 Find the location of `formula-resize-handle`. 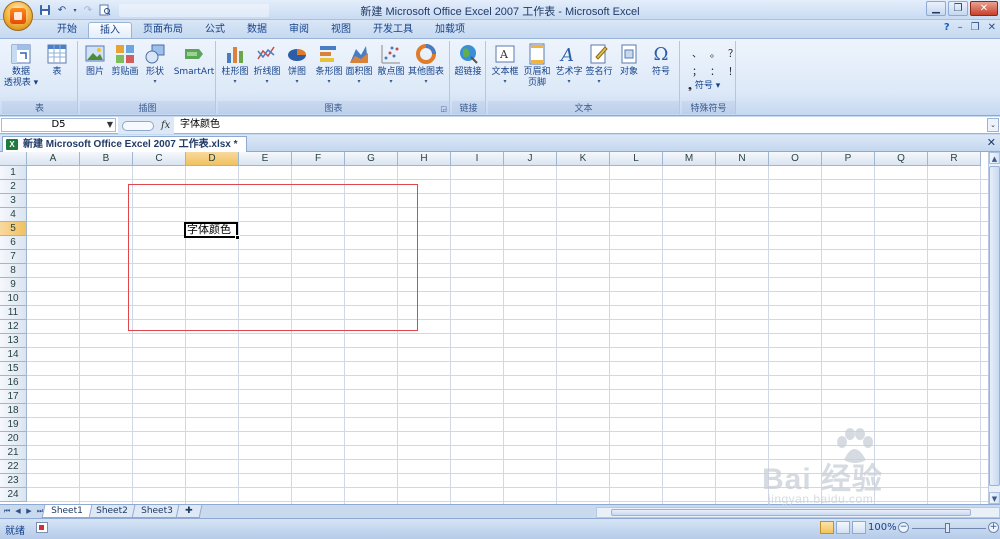

formula-resize-handle is located at coordinates (137, 125).